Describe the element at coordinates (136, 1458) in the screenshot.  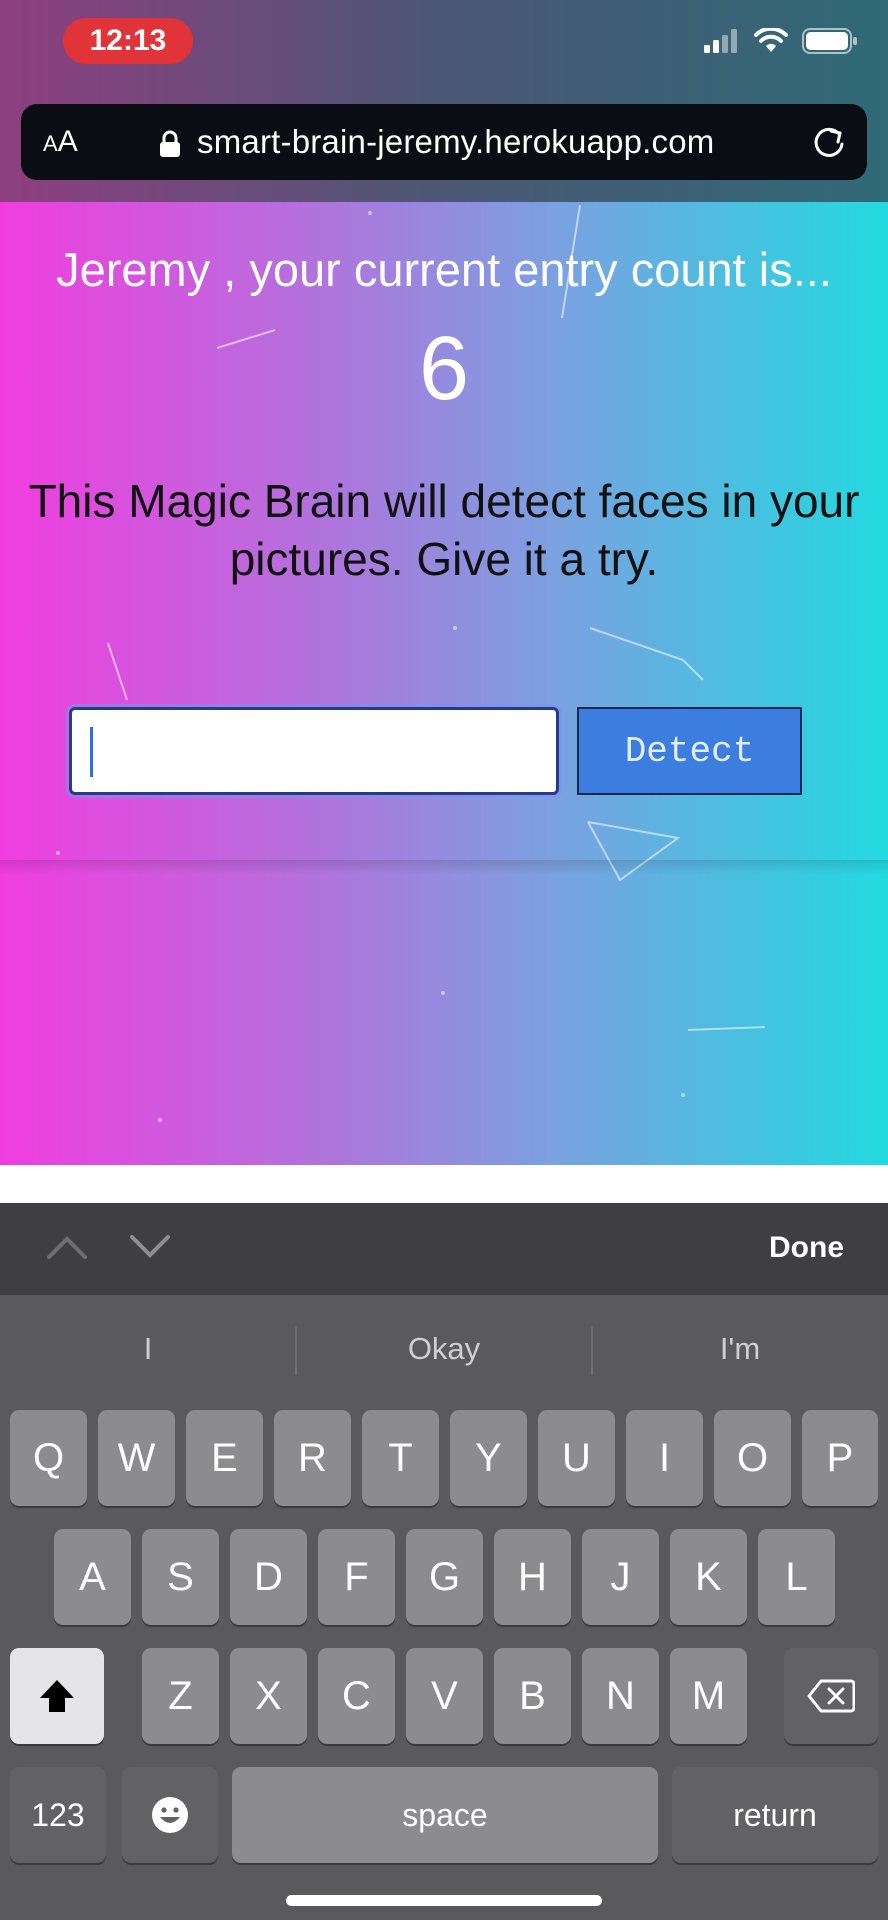
I see `key-w: W` at that location.